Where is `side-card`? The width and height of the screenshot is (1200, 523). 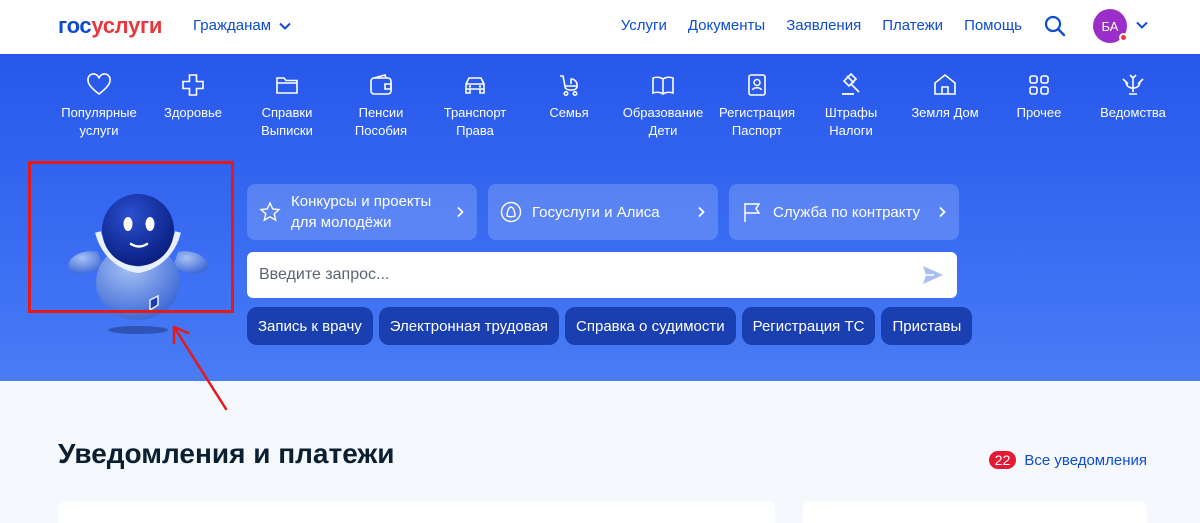 side-card is located at coordinates (975, 512).